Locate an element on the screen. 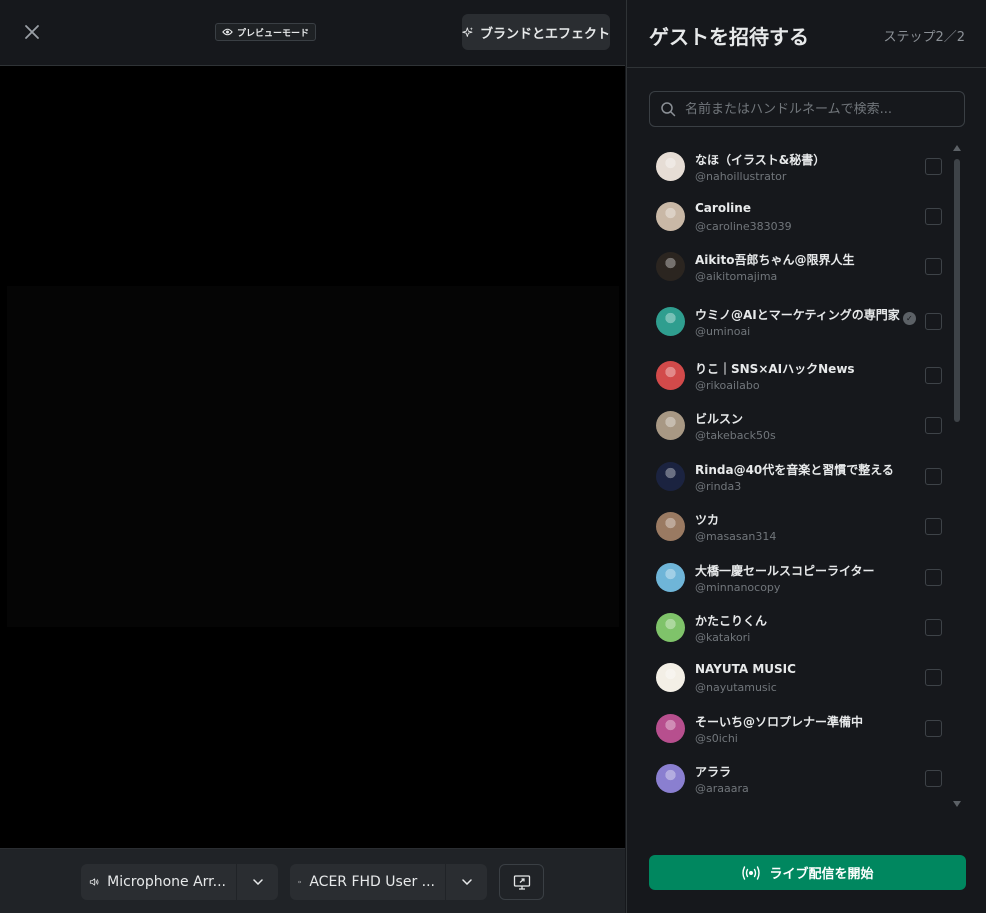 The image size is (986, 913). guest-name-text: そーいち@ソロプレナー準備中 is located at coordinates (779, 722).